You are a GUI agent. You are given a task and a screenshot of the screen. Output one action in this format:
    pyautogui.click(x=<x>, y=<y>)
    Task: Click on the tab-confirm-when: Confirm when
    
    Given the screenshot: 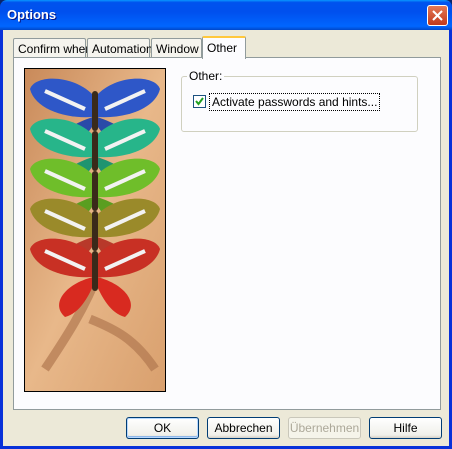 What is the action you would take?
    pyautogui.click(x=52, y=47)
    